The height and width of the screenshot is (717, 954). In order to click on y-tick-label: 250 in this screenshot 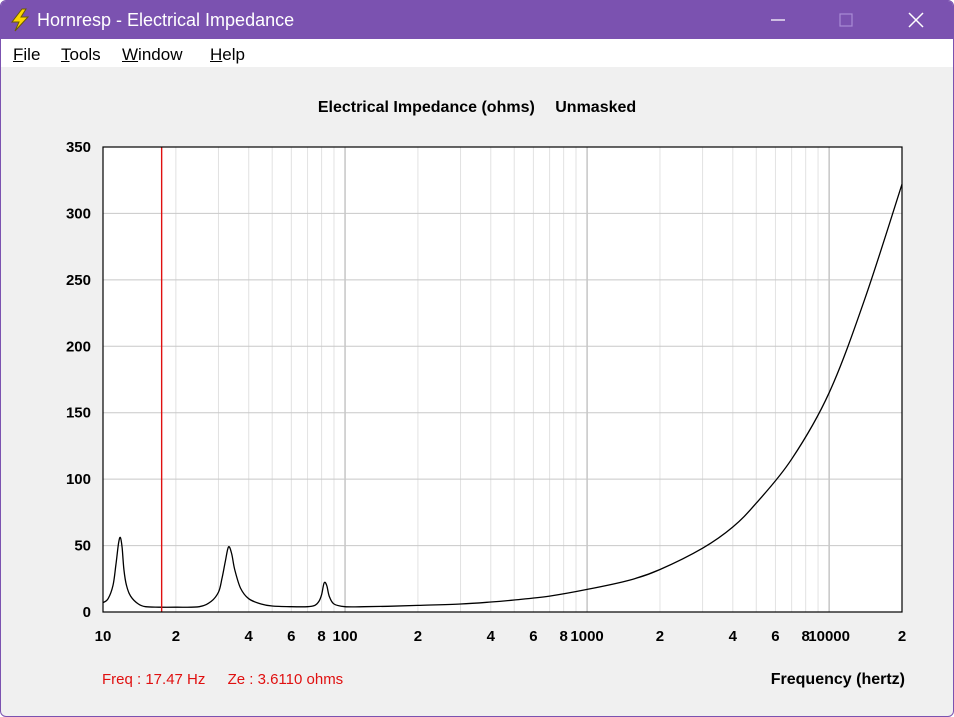, I will do `click(78, 280)`.